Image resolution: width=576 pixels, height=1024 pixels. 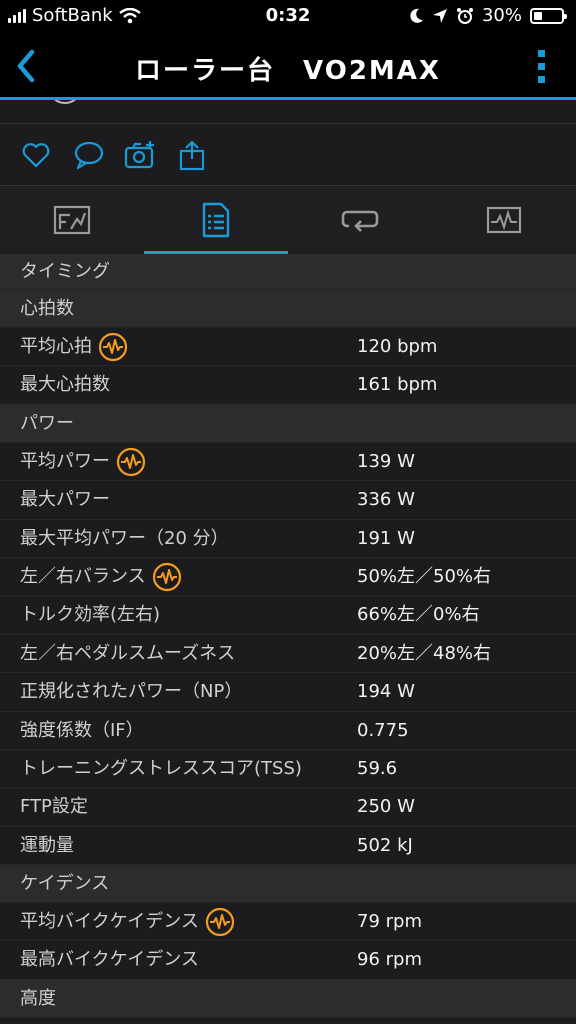 What do you see at coordinates (288, 807) in the screenshot?
I see `stat-row: FTP設定 250 W` at bounding box center [288, 807].